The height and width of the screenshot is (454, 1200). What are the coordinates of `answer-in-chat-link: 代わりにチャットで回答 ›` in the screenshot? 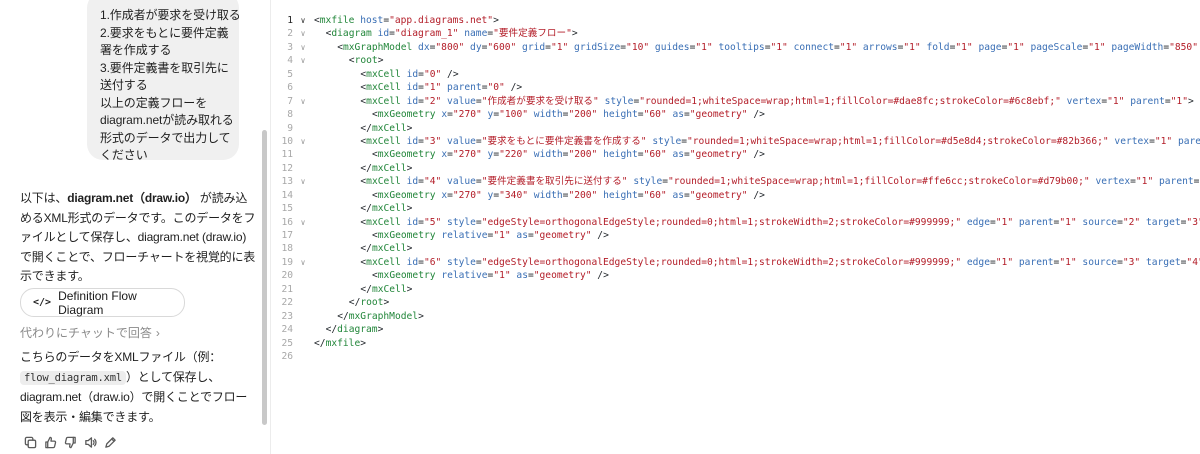 It's located at (90, 332).